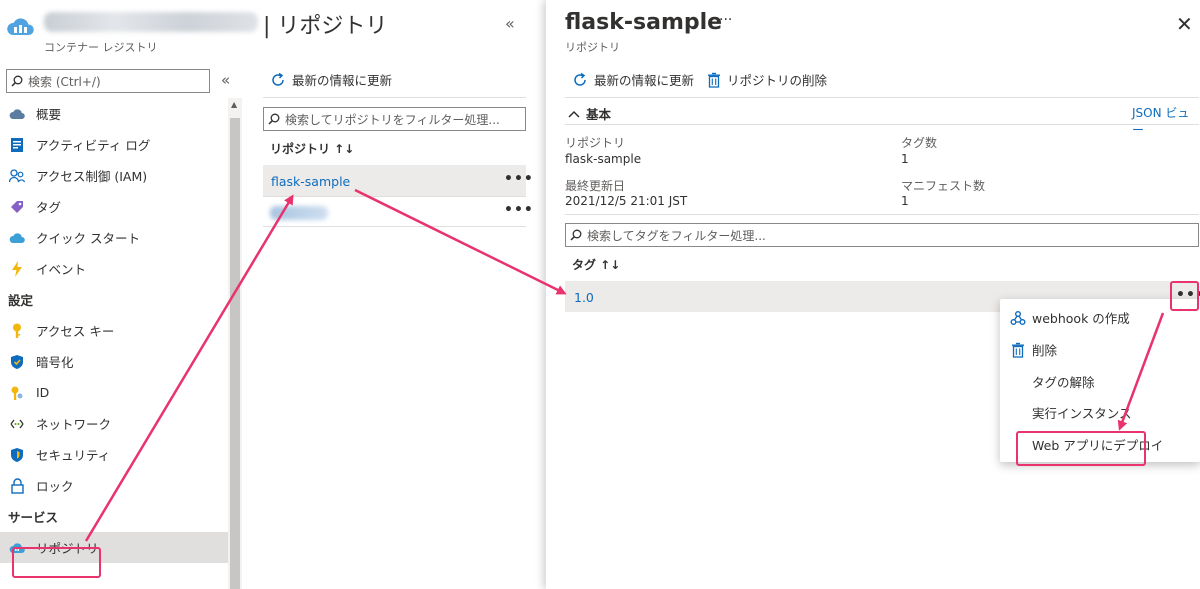 This screenshot has height=589, width=1200. What do you see at coordinates (584, 297) in the screenshot?
I see `tag-link-1-0: 1.0` at bounding box center [584, 297].